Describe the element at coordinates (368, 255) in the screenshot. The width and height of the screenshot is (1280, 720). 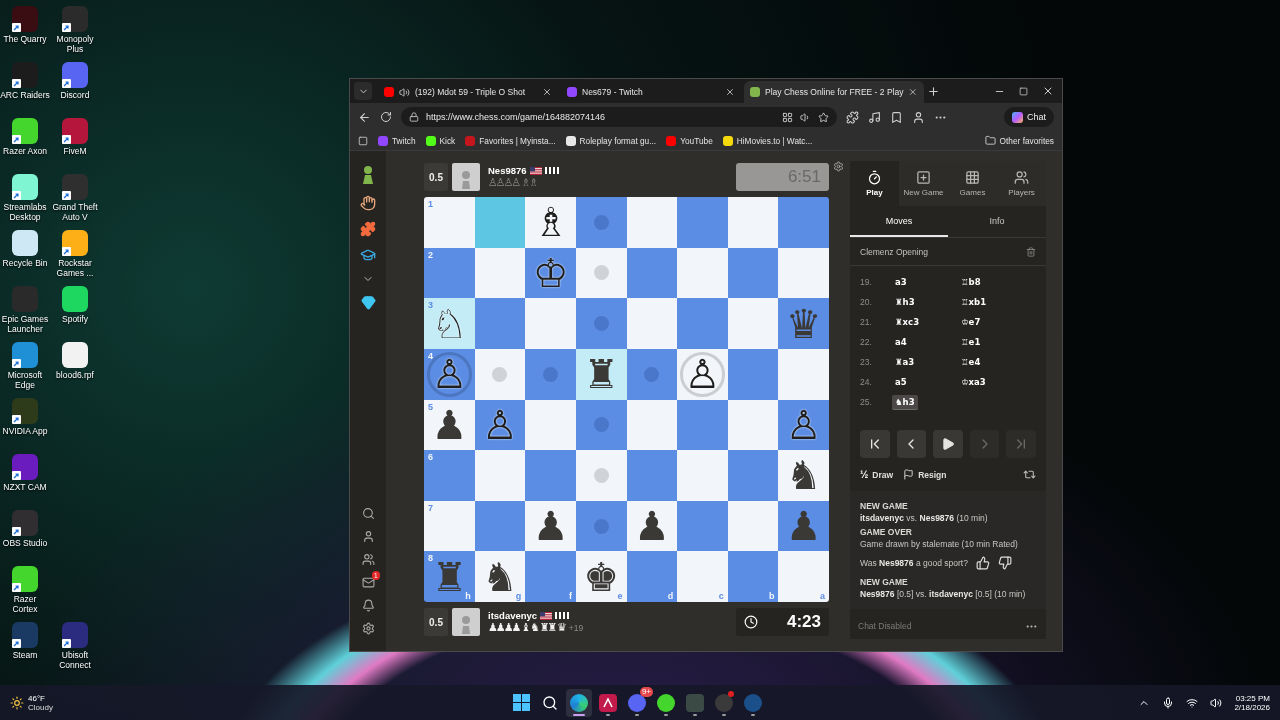
I see `graduation-cap-icon` at that location.